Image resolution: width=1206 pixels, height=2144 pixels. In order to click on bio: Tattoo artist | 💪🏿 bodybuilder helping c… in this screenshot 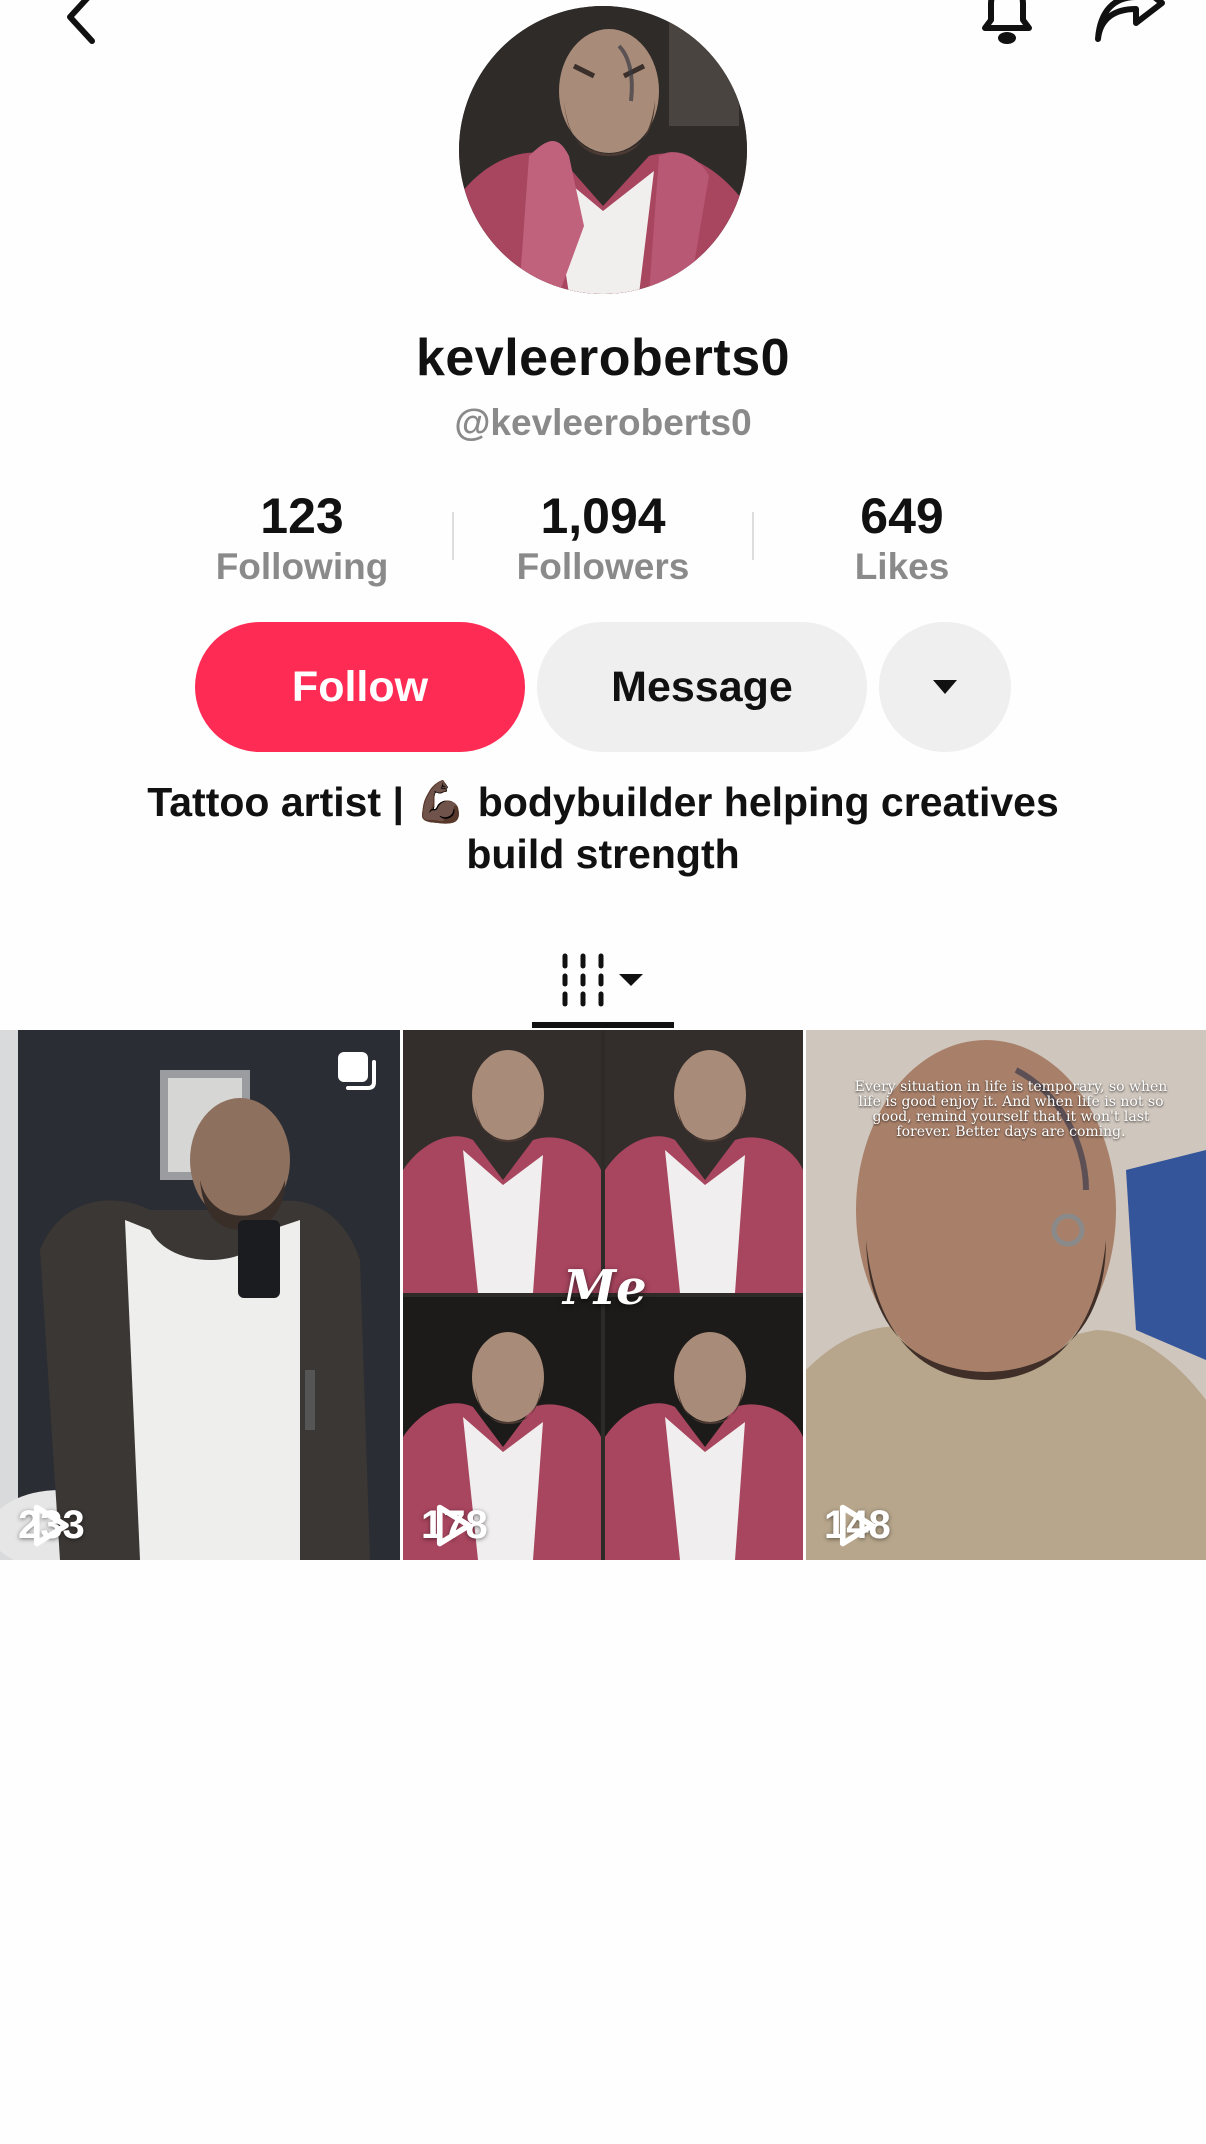, I will do `click(603, 828)`.